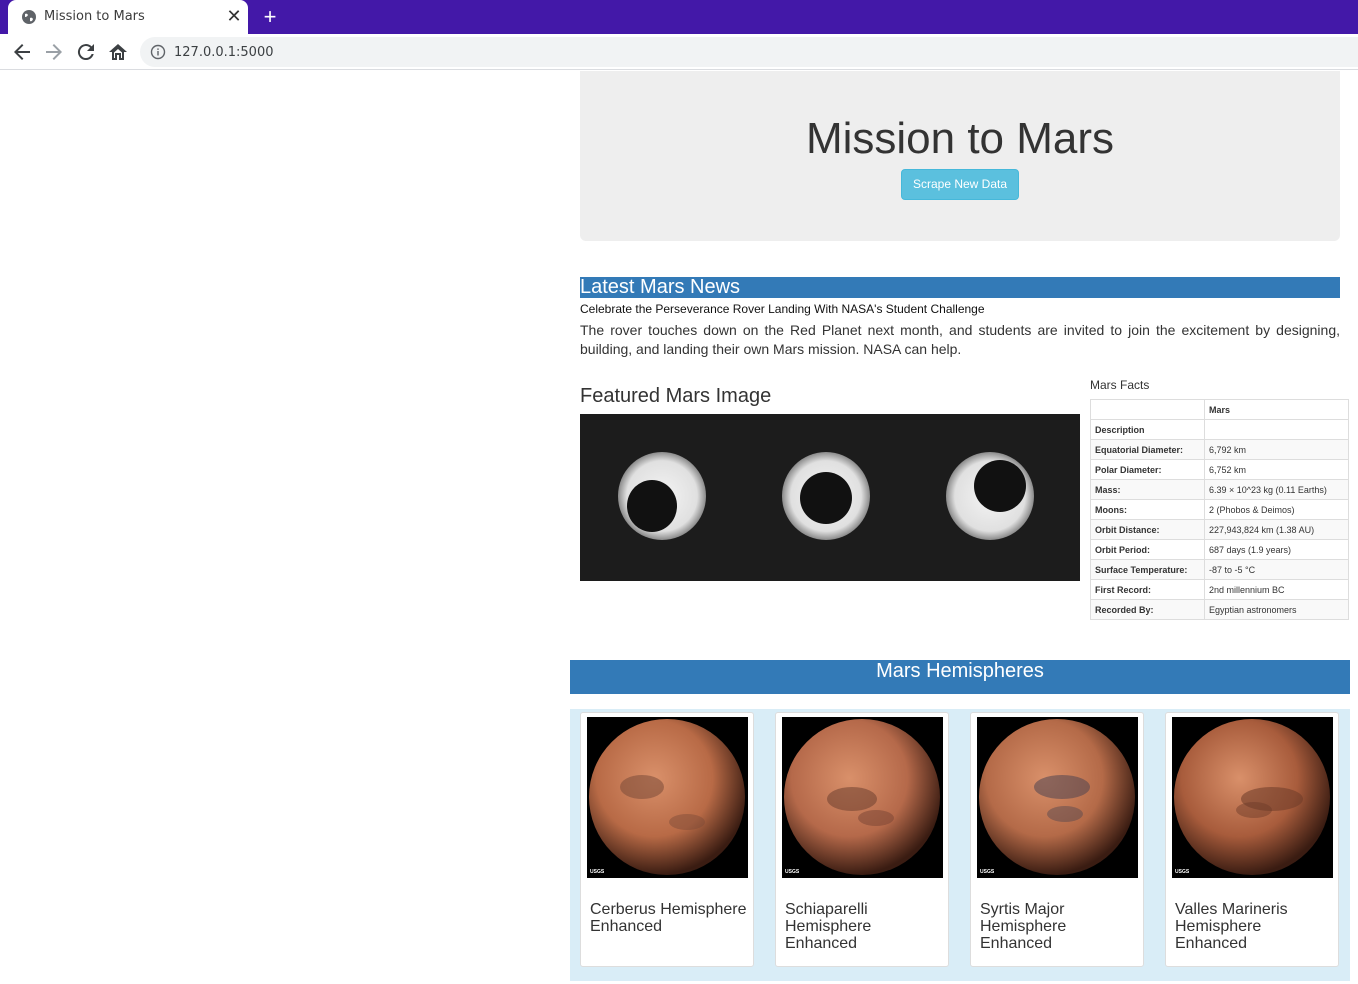 The image size is (1358, 984). I want to click on facts-value: 6,752 km, so click(1276, 469).